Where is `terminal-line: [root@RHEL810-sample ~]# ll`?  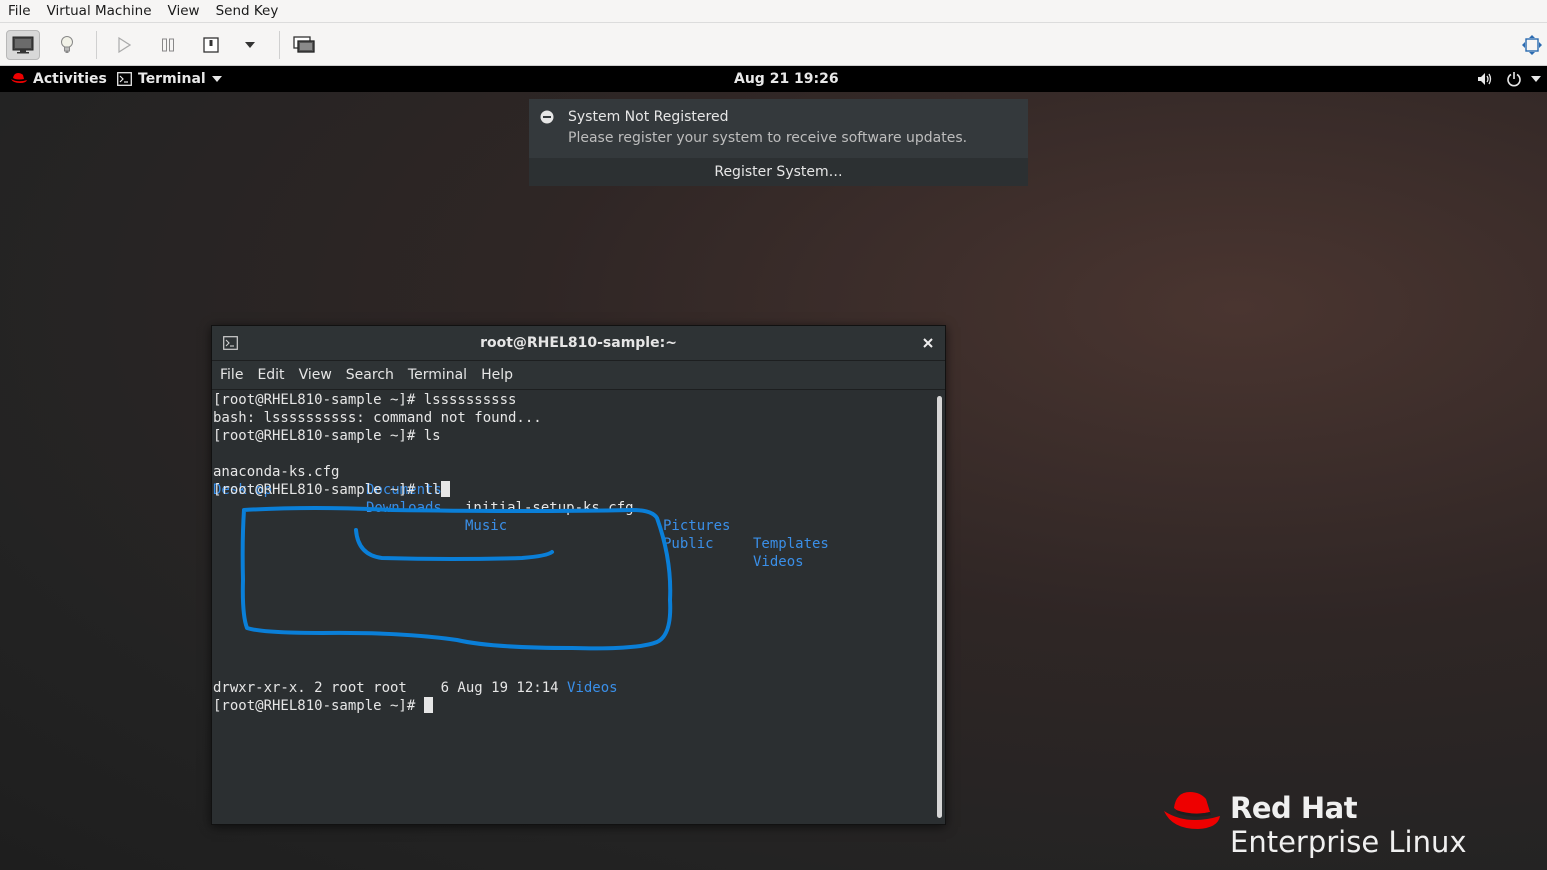 terminal-line: [root@RHEL810-sample ~]# ll is located at coordinates (331, 490).